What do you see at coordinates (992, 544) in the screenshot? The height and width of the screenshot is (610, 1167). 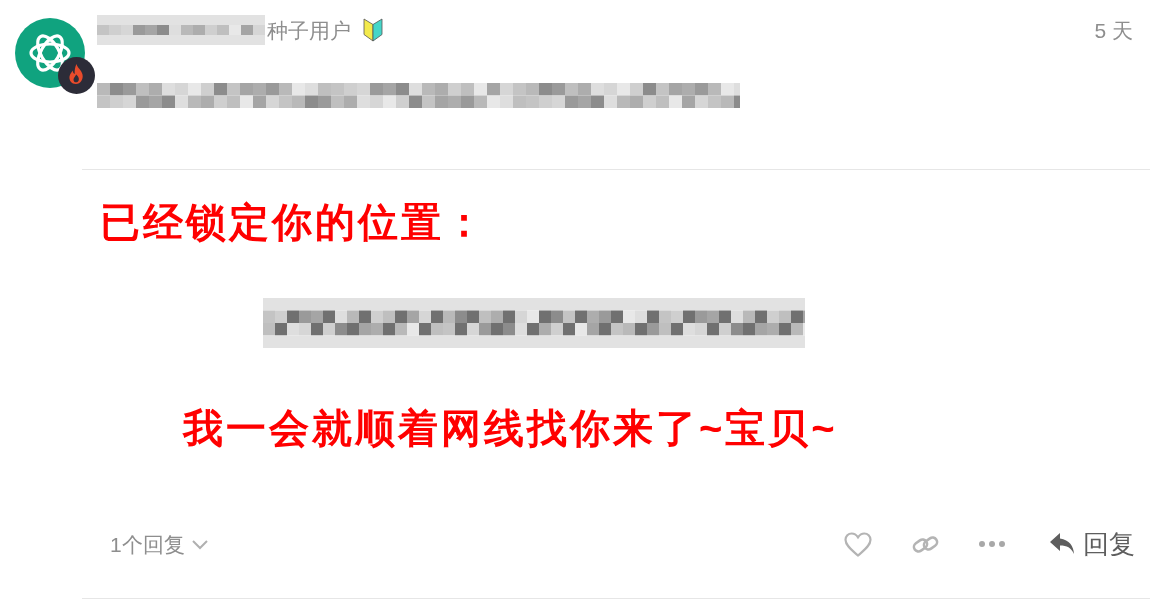 I see `ellipsis-icon` at bounding box center [992, 544].